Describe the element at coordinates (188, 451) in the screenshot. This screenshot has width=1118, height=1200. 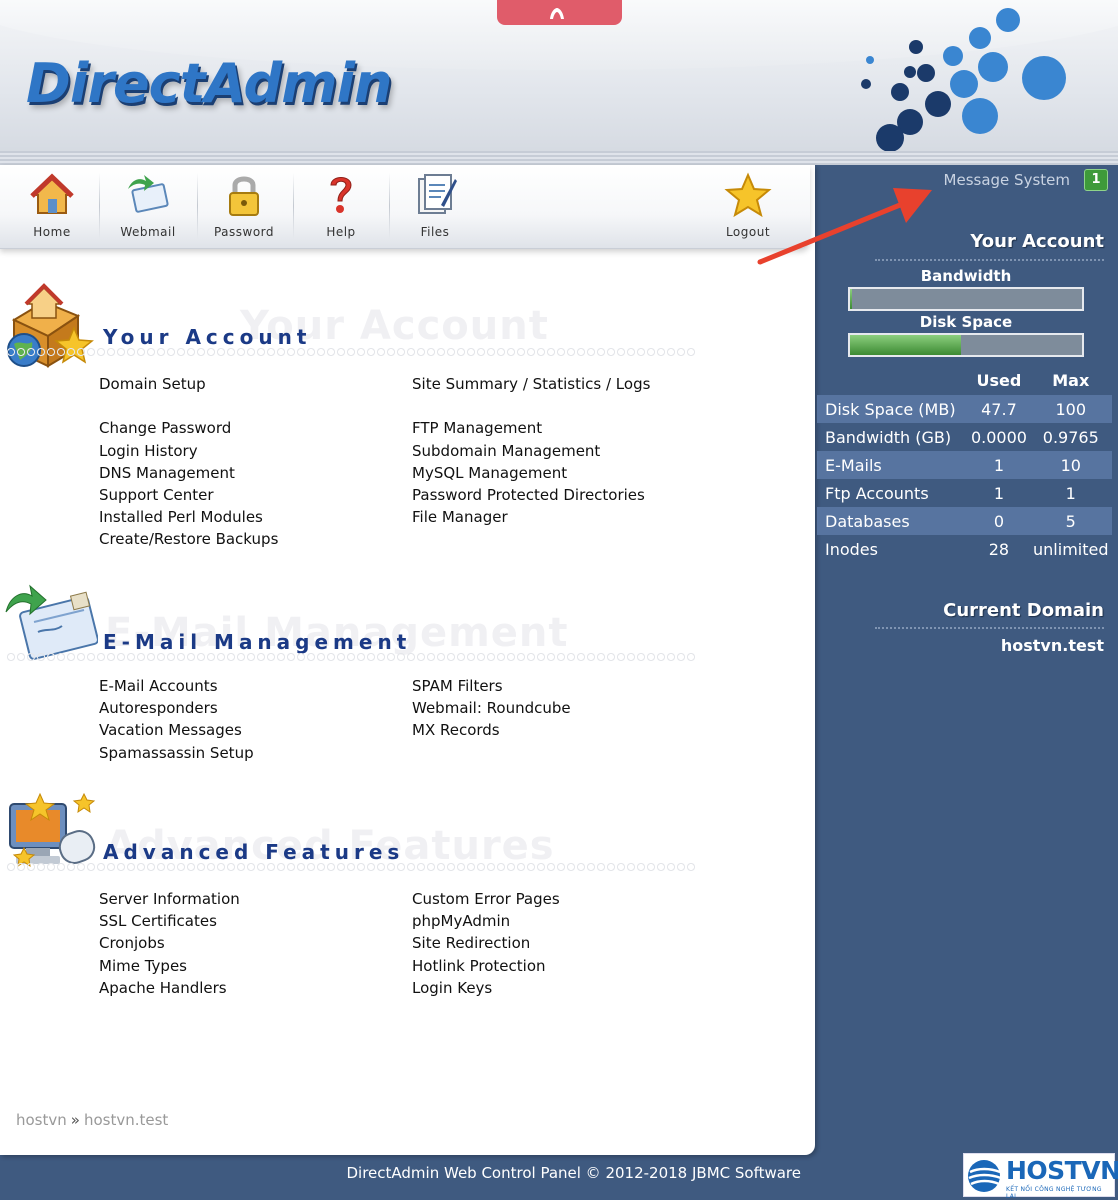
I see `link-login-history: Login History` at that location.